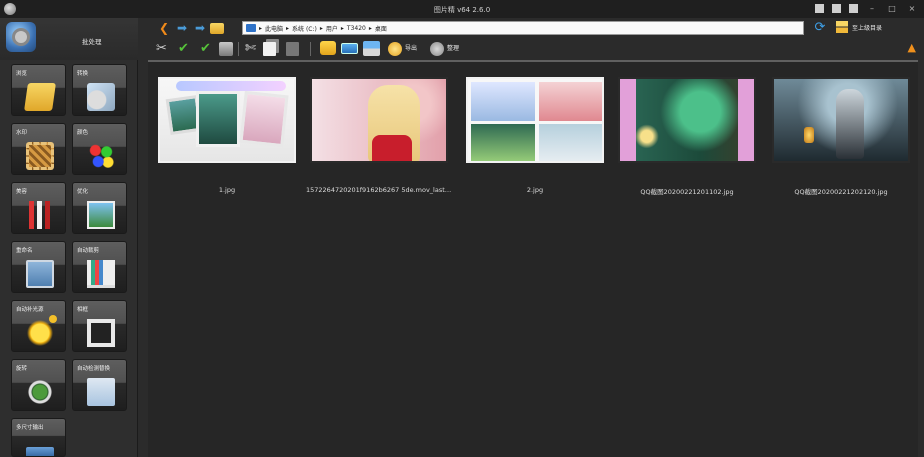 This screenshot has width=924, height=457. Describe the element at coordinates (40, 333) in the screenshot. I see `light-bulb-icon` at that location.